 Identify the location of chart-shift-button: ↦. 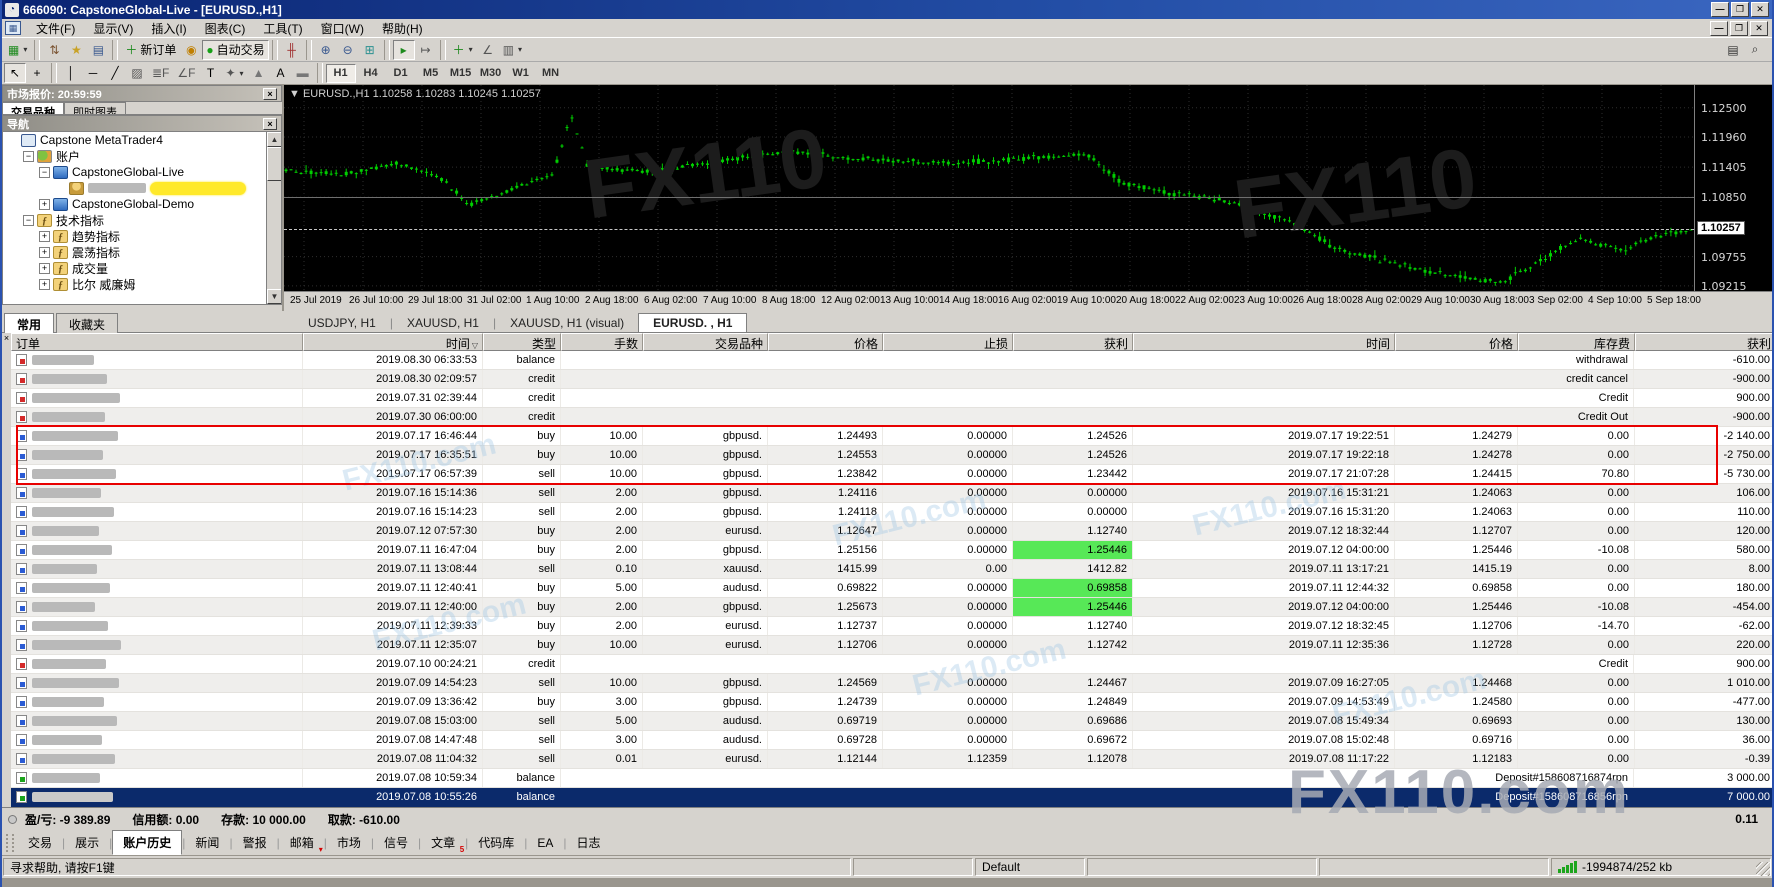
(426, 50).